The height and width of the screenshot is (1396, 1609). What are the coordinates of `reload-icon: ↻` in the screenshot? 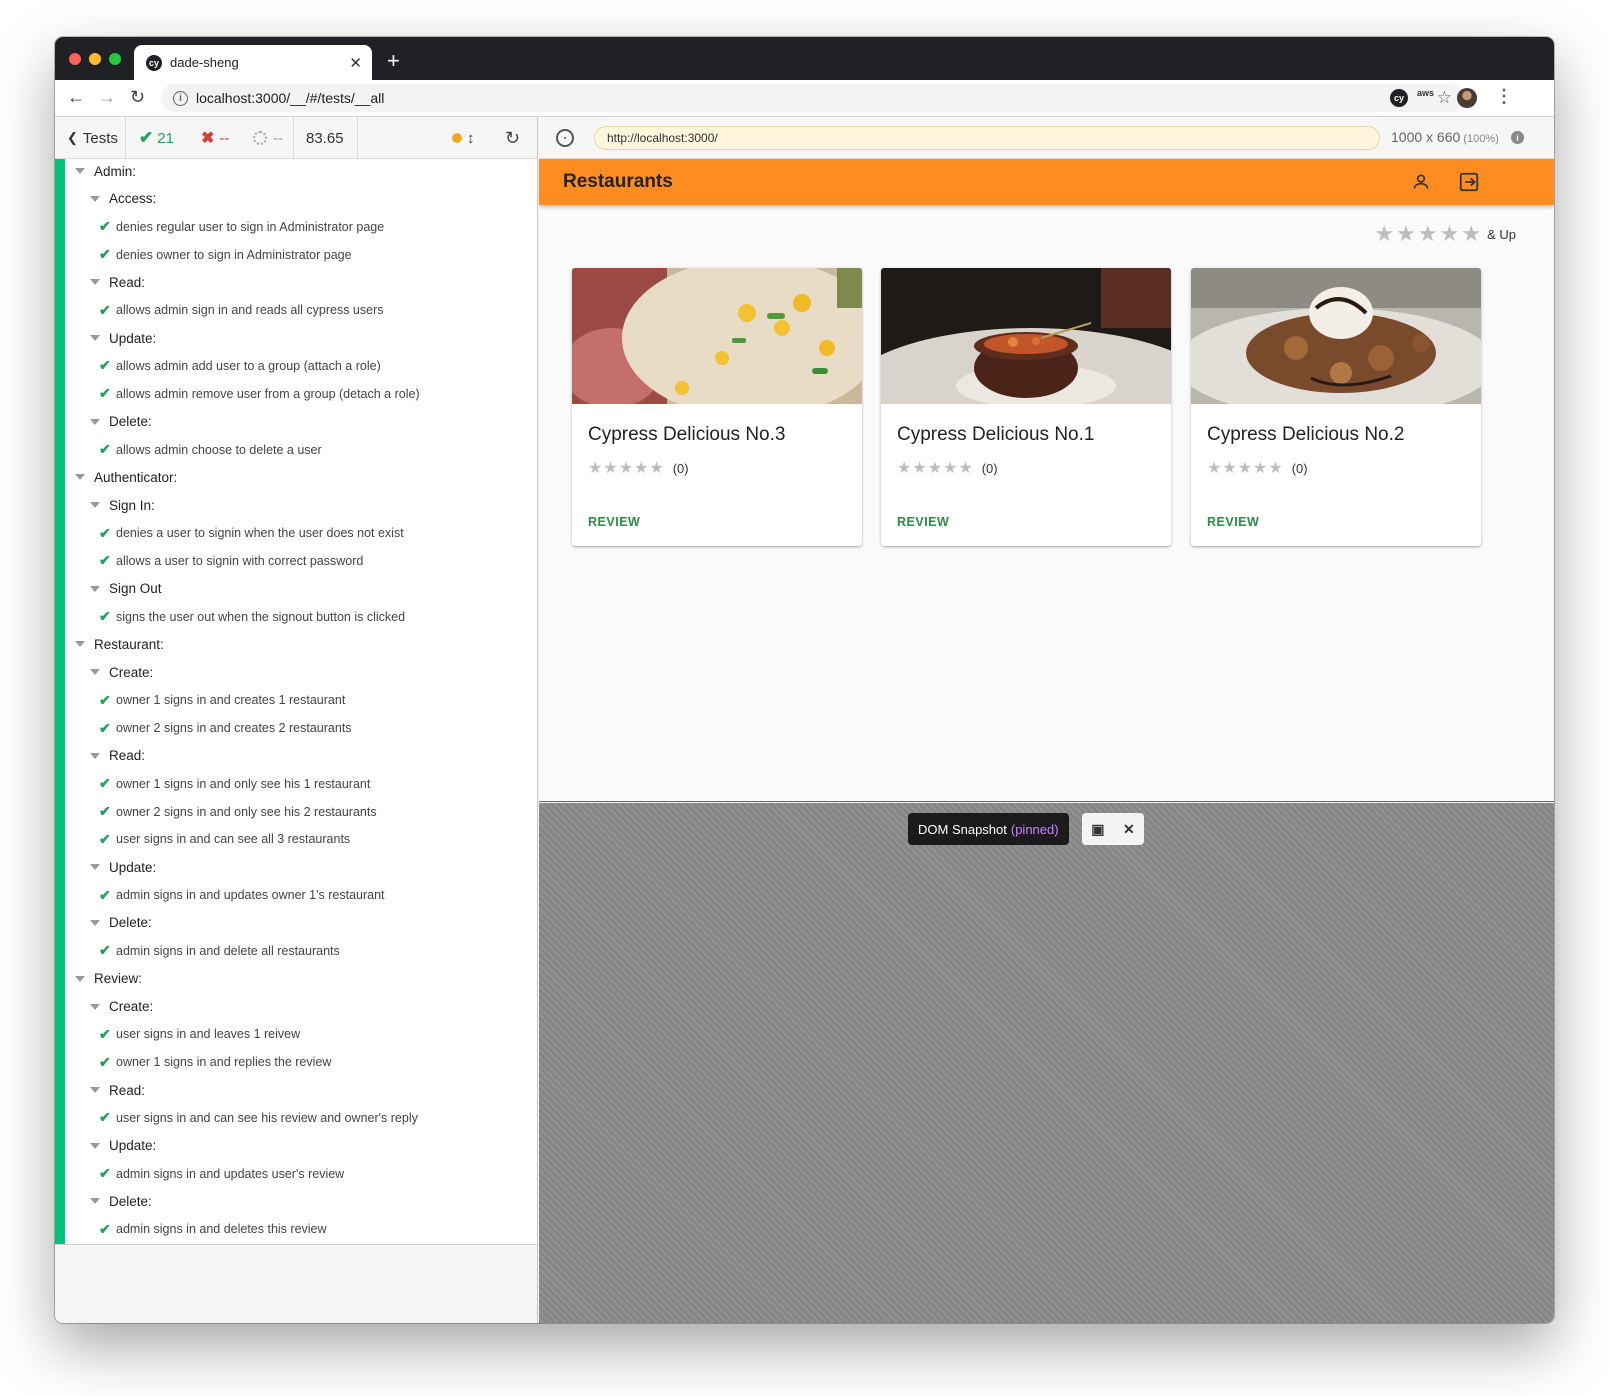 It's located at (137, 97).